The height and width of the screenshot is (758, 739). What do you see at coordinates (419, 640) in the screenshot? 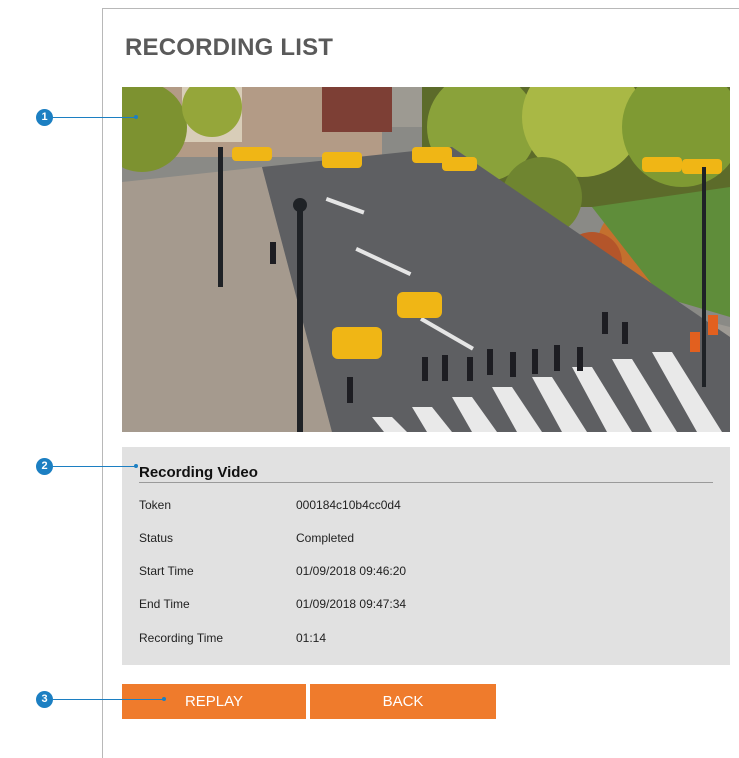
I see `info-row-recording-time: Recording Time 01:14` at bounding box center [419, 640].